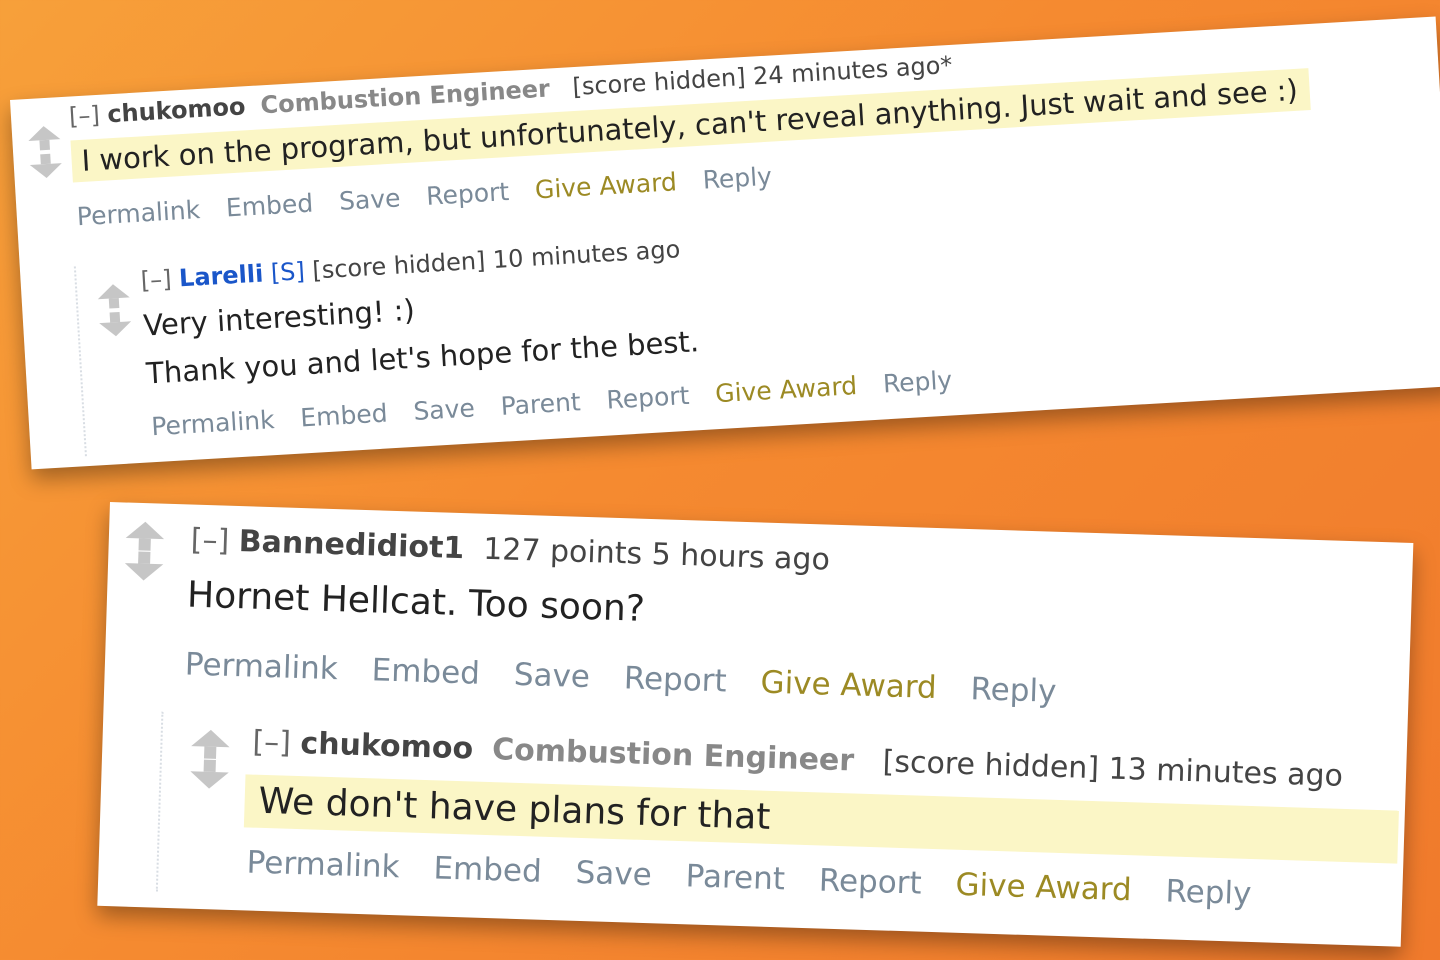  Describe the element at coordinates (279, 317) in the screenshot. I see `comment-body-line1: Very interesting! :)` at that location.